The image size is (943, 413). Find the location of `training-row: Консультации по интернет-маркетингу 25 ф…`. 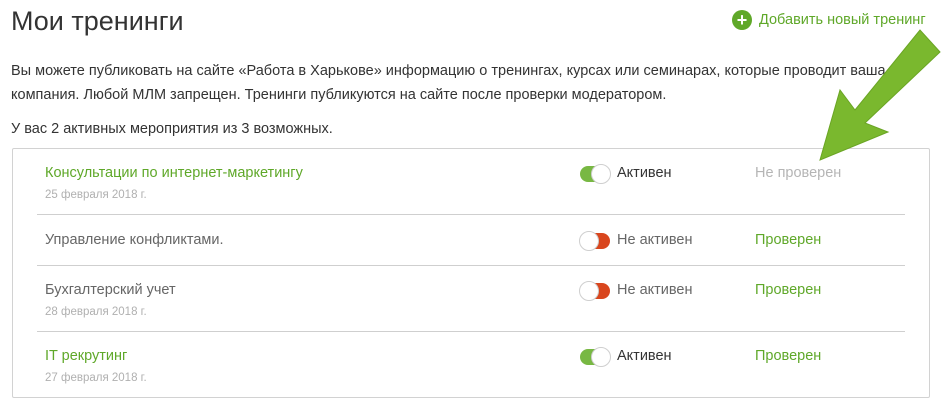

training-row: Консультации по интернет-маркетингу 25 ф… is located at coordinates (471, 182).